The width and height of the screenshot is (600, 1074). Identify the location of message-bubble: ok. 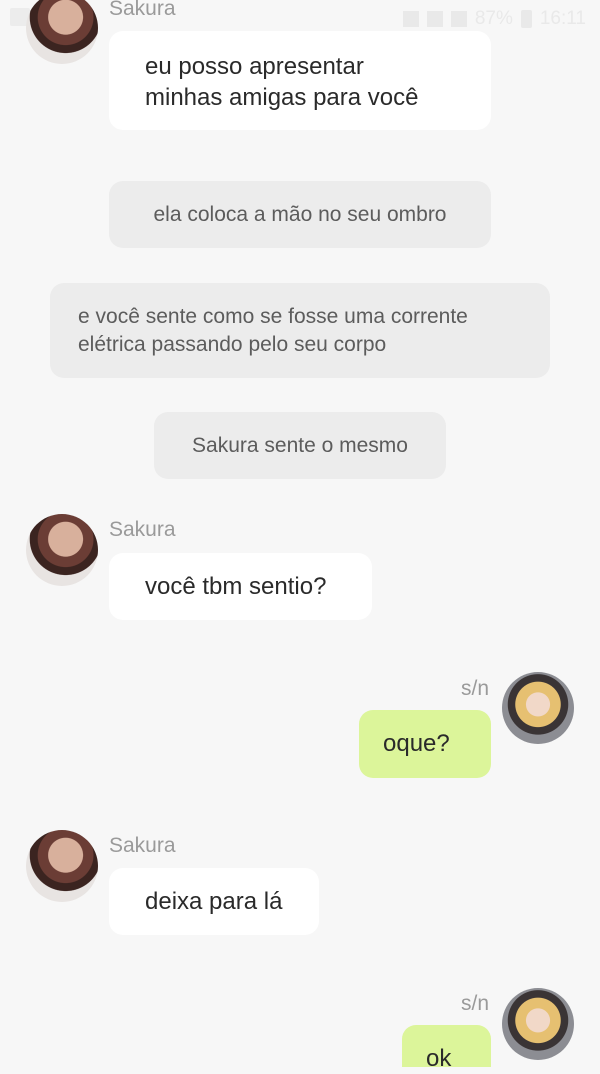
(446, 1048).